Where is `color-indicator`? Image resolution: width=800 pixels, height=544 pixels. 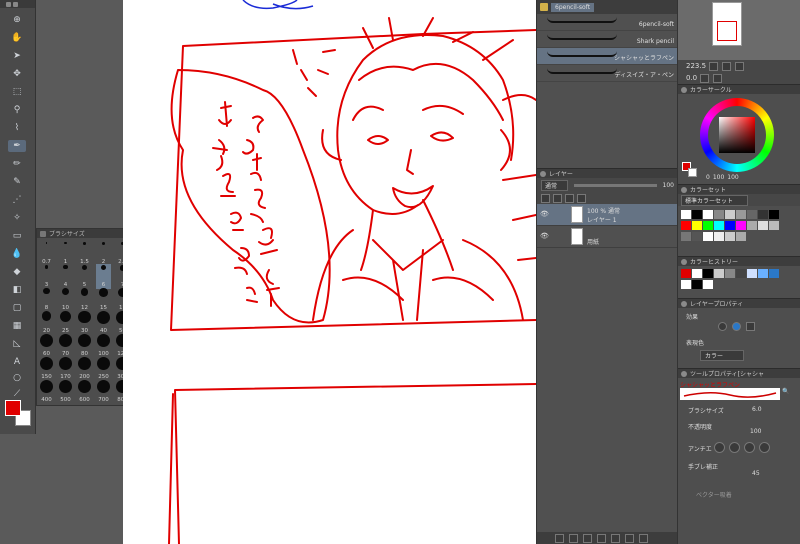 color-indicator is located at coordinates (18, 413).